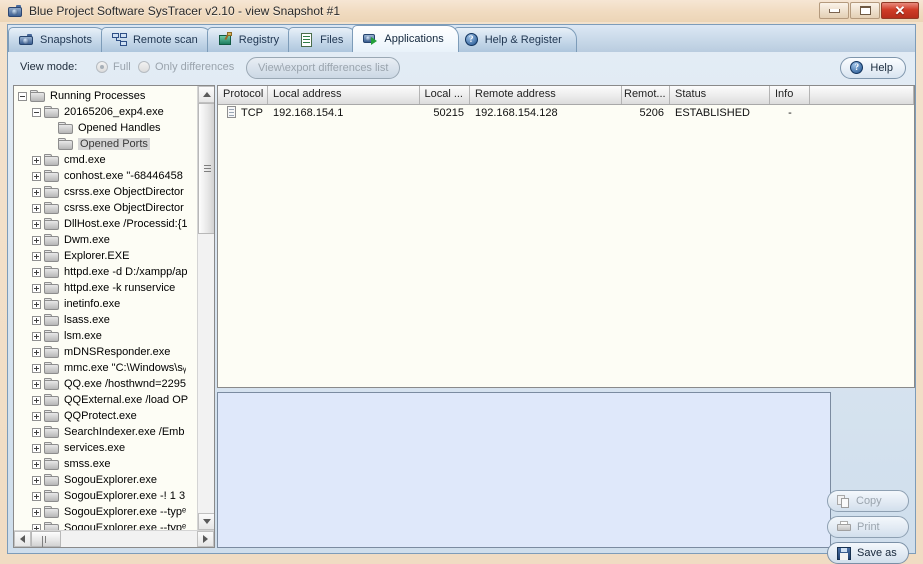 The image size is (923, 564). I want to click on radio-label: Only differences, so click(195, 67).